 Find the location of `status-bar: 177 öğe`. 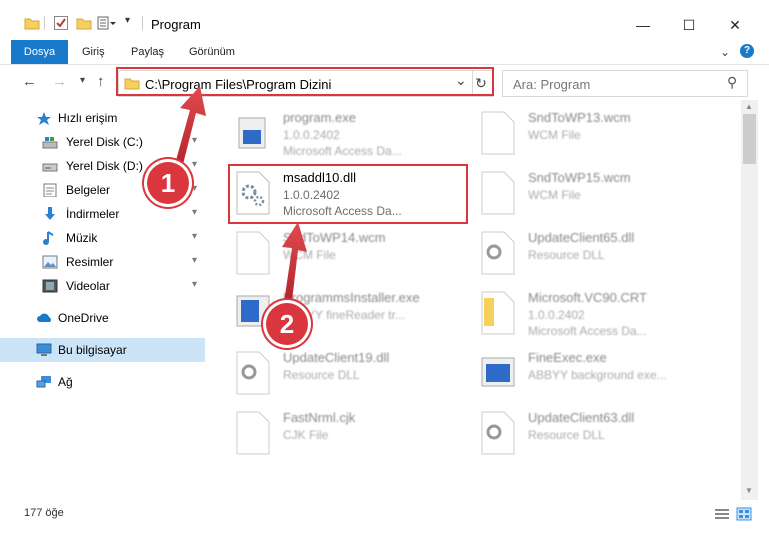

status-bar: 177 öğe is located at coordinates (384, 519).